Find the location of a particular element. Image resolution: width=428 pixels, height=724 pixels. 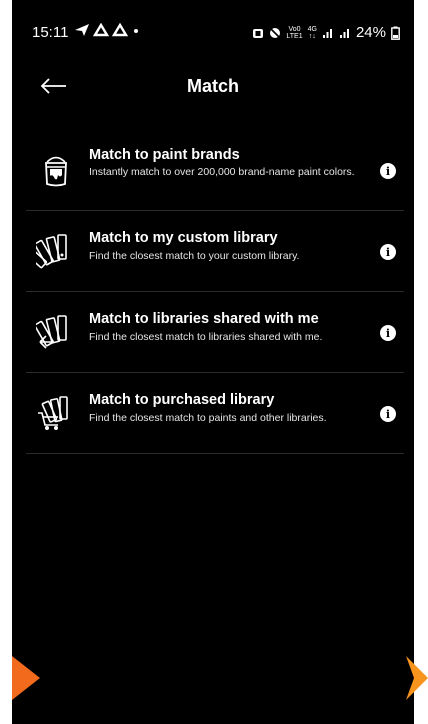

option-title: Match to paint brands is located at coordinates (164, 155).